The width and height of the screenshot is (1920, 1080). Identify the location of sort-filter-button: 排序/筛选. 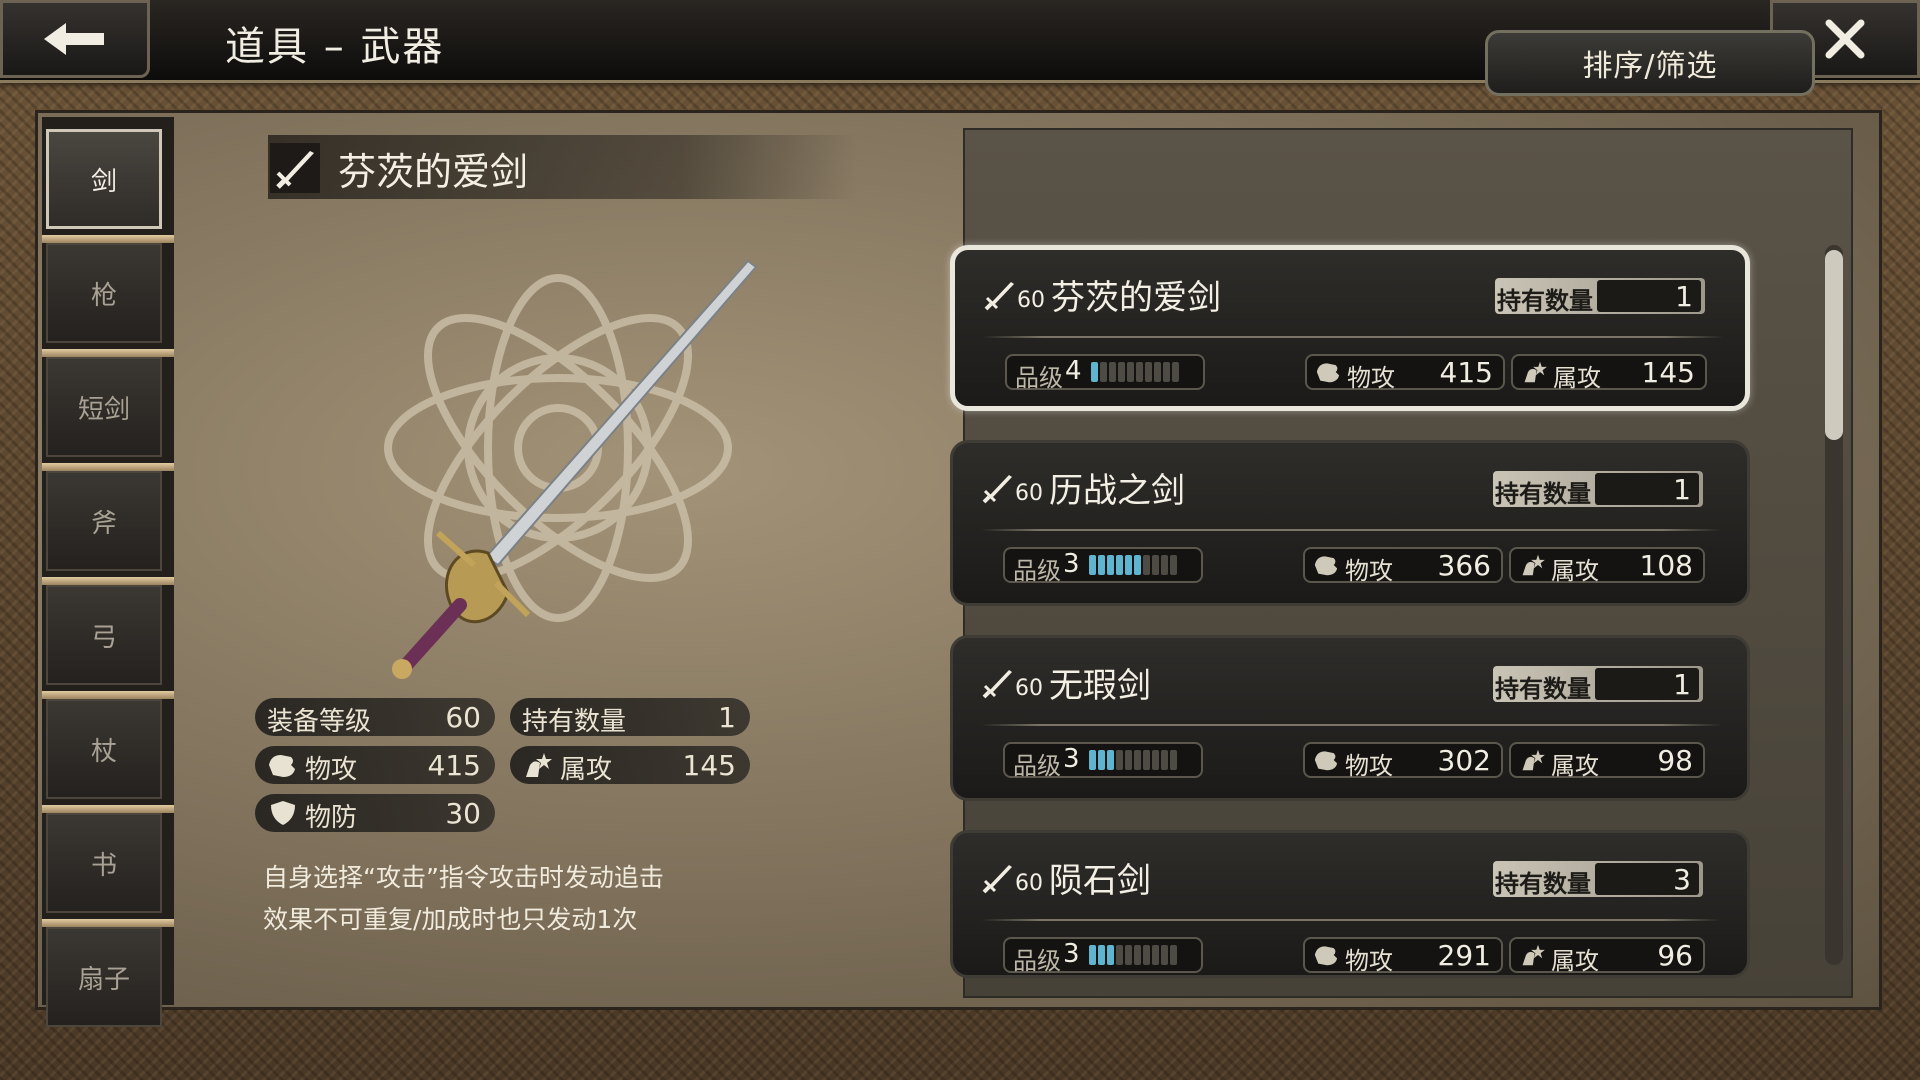
(1650, 63).